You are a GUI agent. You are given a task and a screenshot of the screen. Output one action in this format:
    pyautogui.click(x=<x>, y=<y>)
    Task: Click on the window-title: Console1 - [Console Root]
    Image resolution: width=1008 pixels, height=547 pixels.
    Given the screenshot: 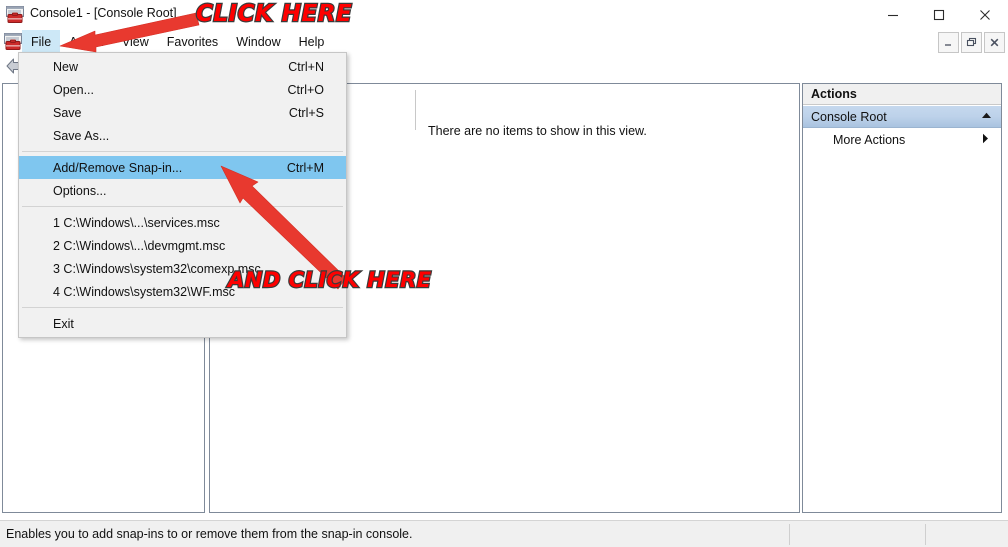 What is the action you would take?
    pyautogui.click(x=103, y=13)
    